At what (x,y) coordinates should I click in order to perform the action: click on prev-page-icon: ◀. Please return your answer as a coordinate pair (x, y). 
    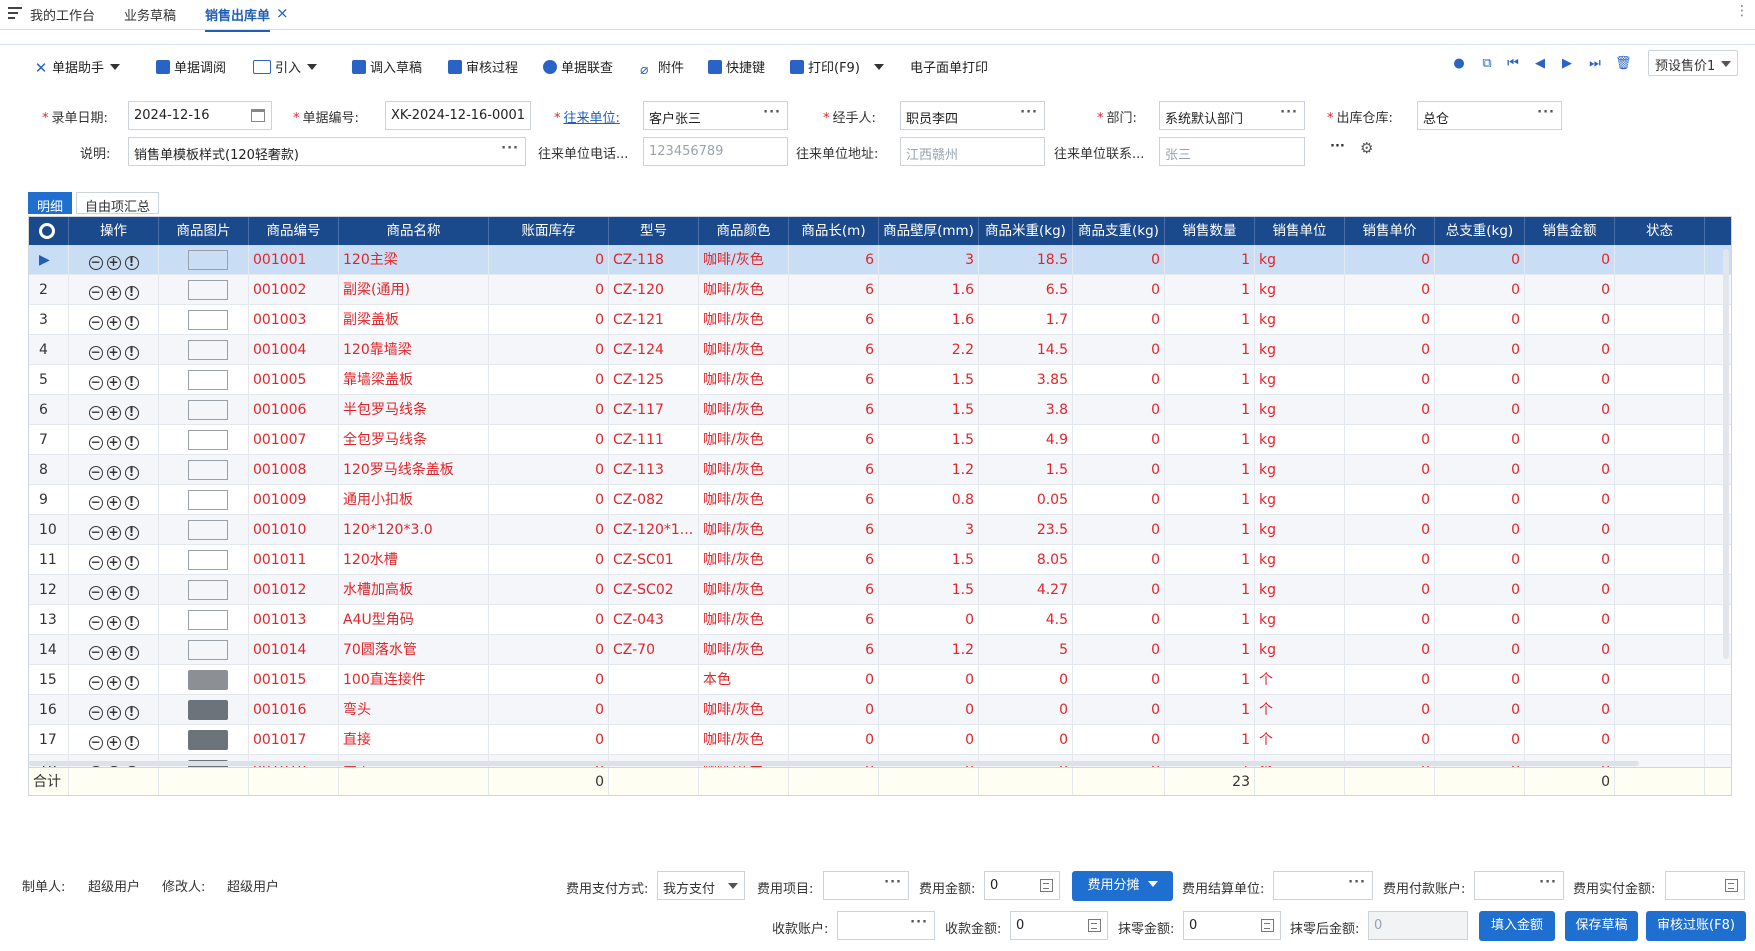
    Looking at the image, I should click on (1540, 64).